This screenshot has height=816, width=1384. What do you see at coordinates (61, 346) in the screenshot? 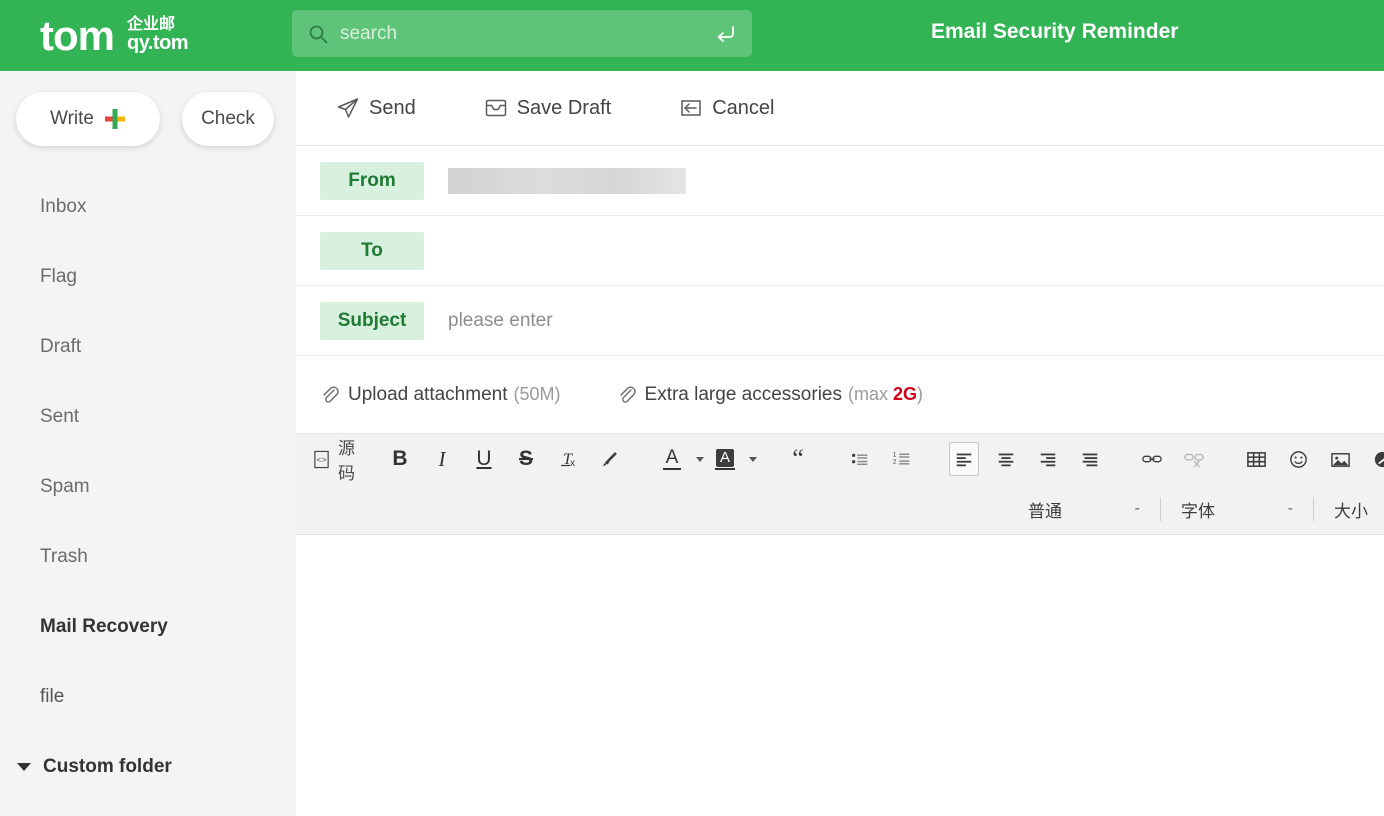
I see `sidebar-item-label: Draft` at bounding box center [61, 346].